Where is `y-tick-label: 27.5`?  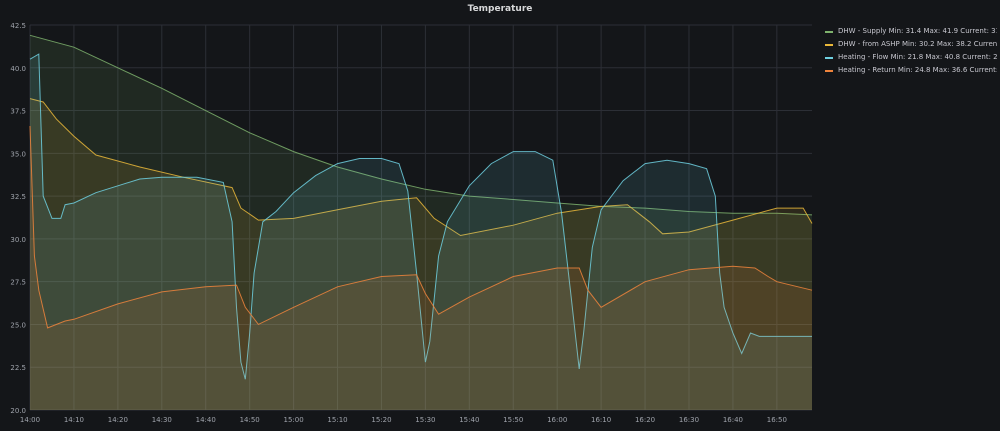
y-tick-label: 27.5 is located at coordinates (18, 283).